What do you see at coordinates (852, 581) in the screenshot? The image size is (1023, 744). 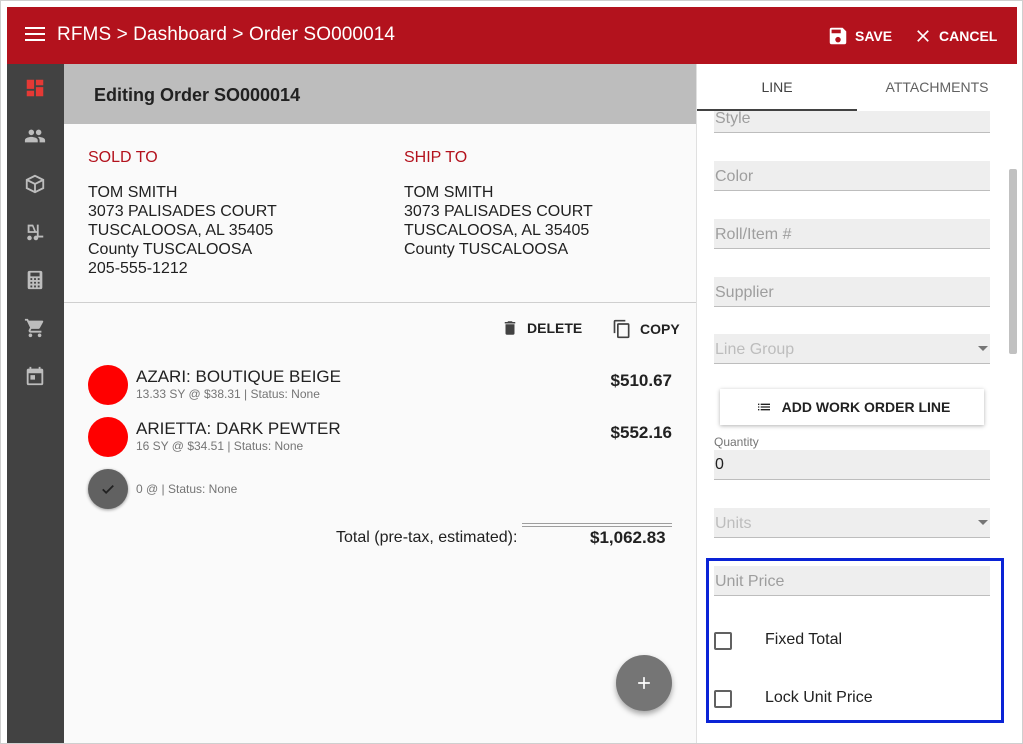 I see `unit-price-field: Unit Price` at bounding box center [852, 581].